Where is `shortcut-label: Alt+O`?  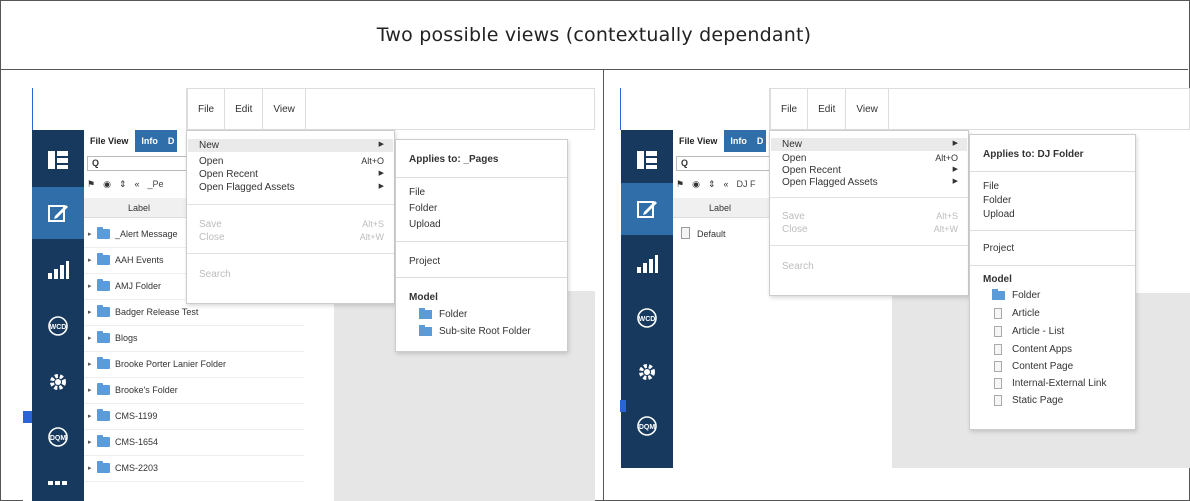 shortcut-label: Alt+O is located at coordinates (372, 161).